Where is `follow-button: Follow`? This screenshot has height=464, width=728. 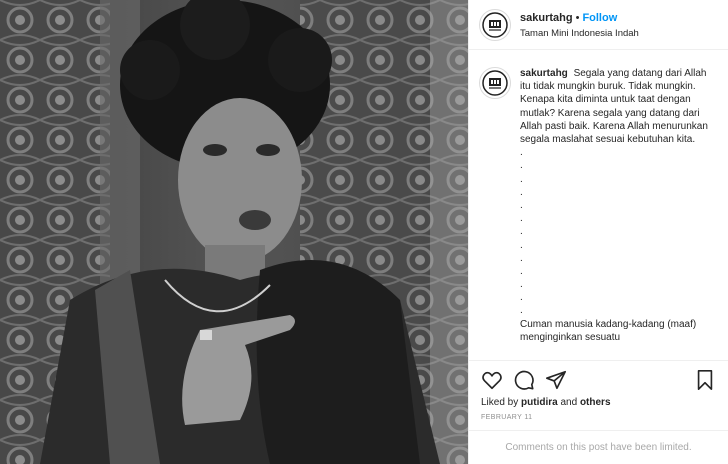
follow-button: Follow is located at coordinates (599, 18).